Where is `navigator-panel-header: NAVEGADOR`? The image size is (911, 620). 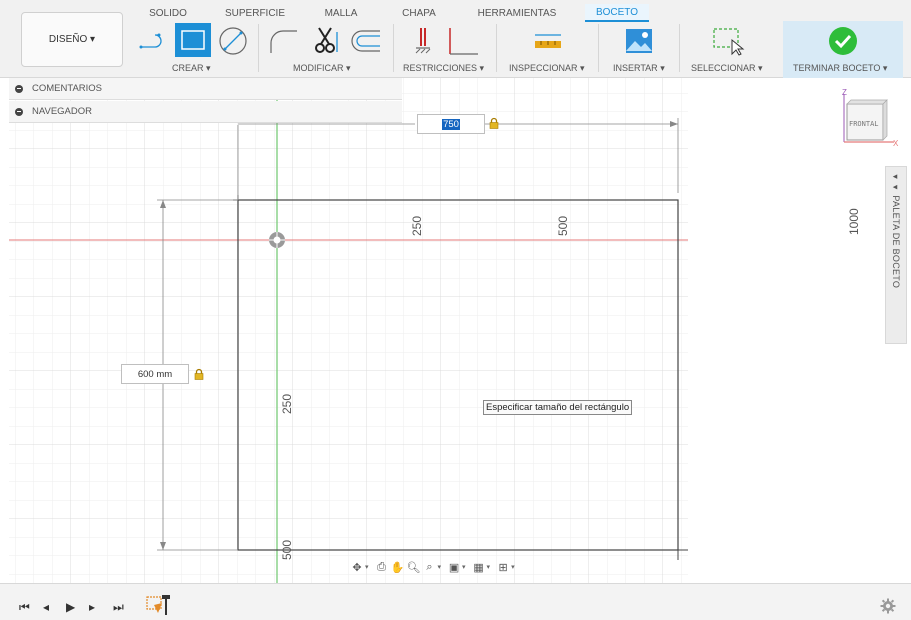
navigator-panel-header: NAVEGADOR is located at coordinates (205, 112).